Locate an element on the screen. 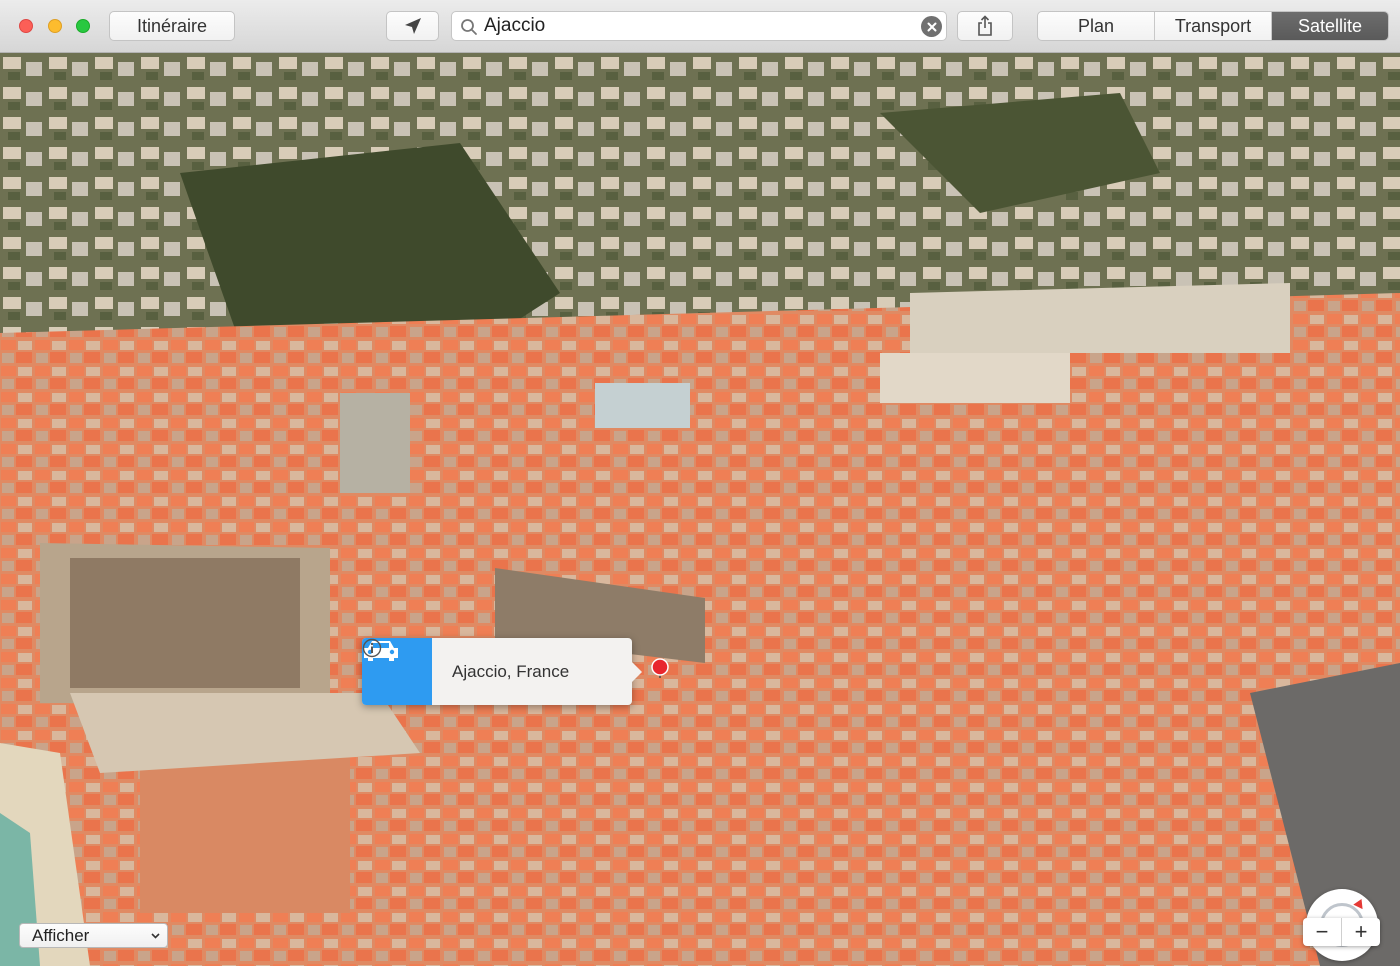  directions-button: Itinéraire is located at coordinates (172, 26).